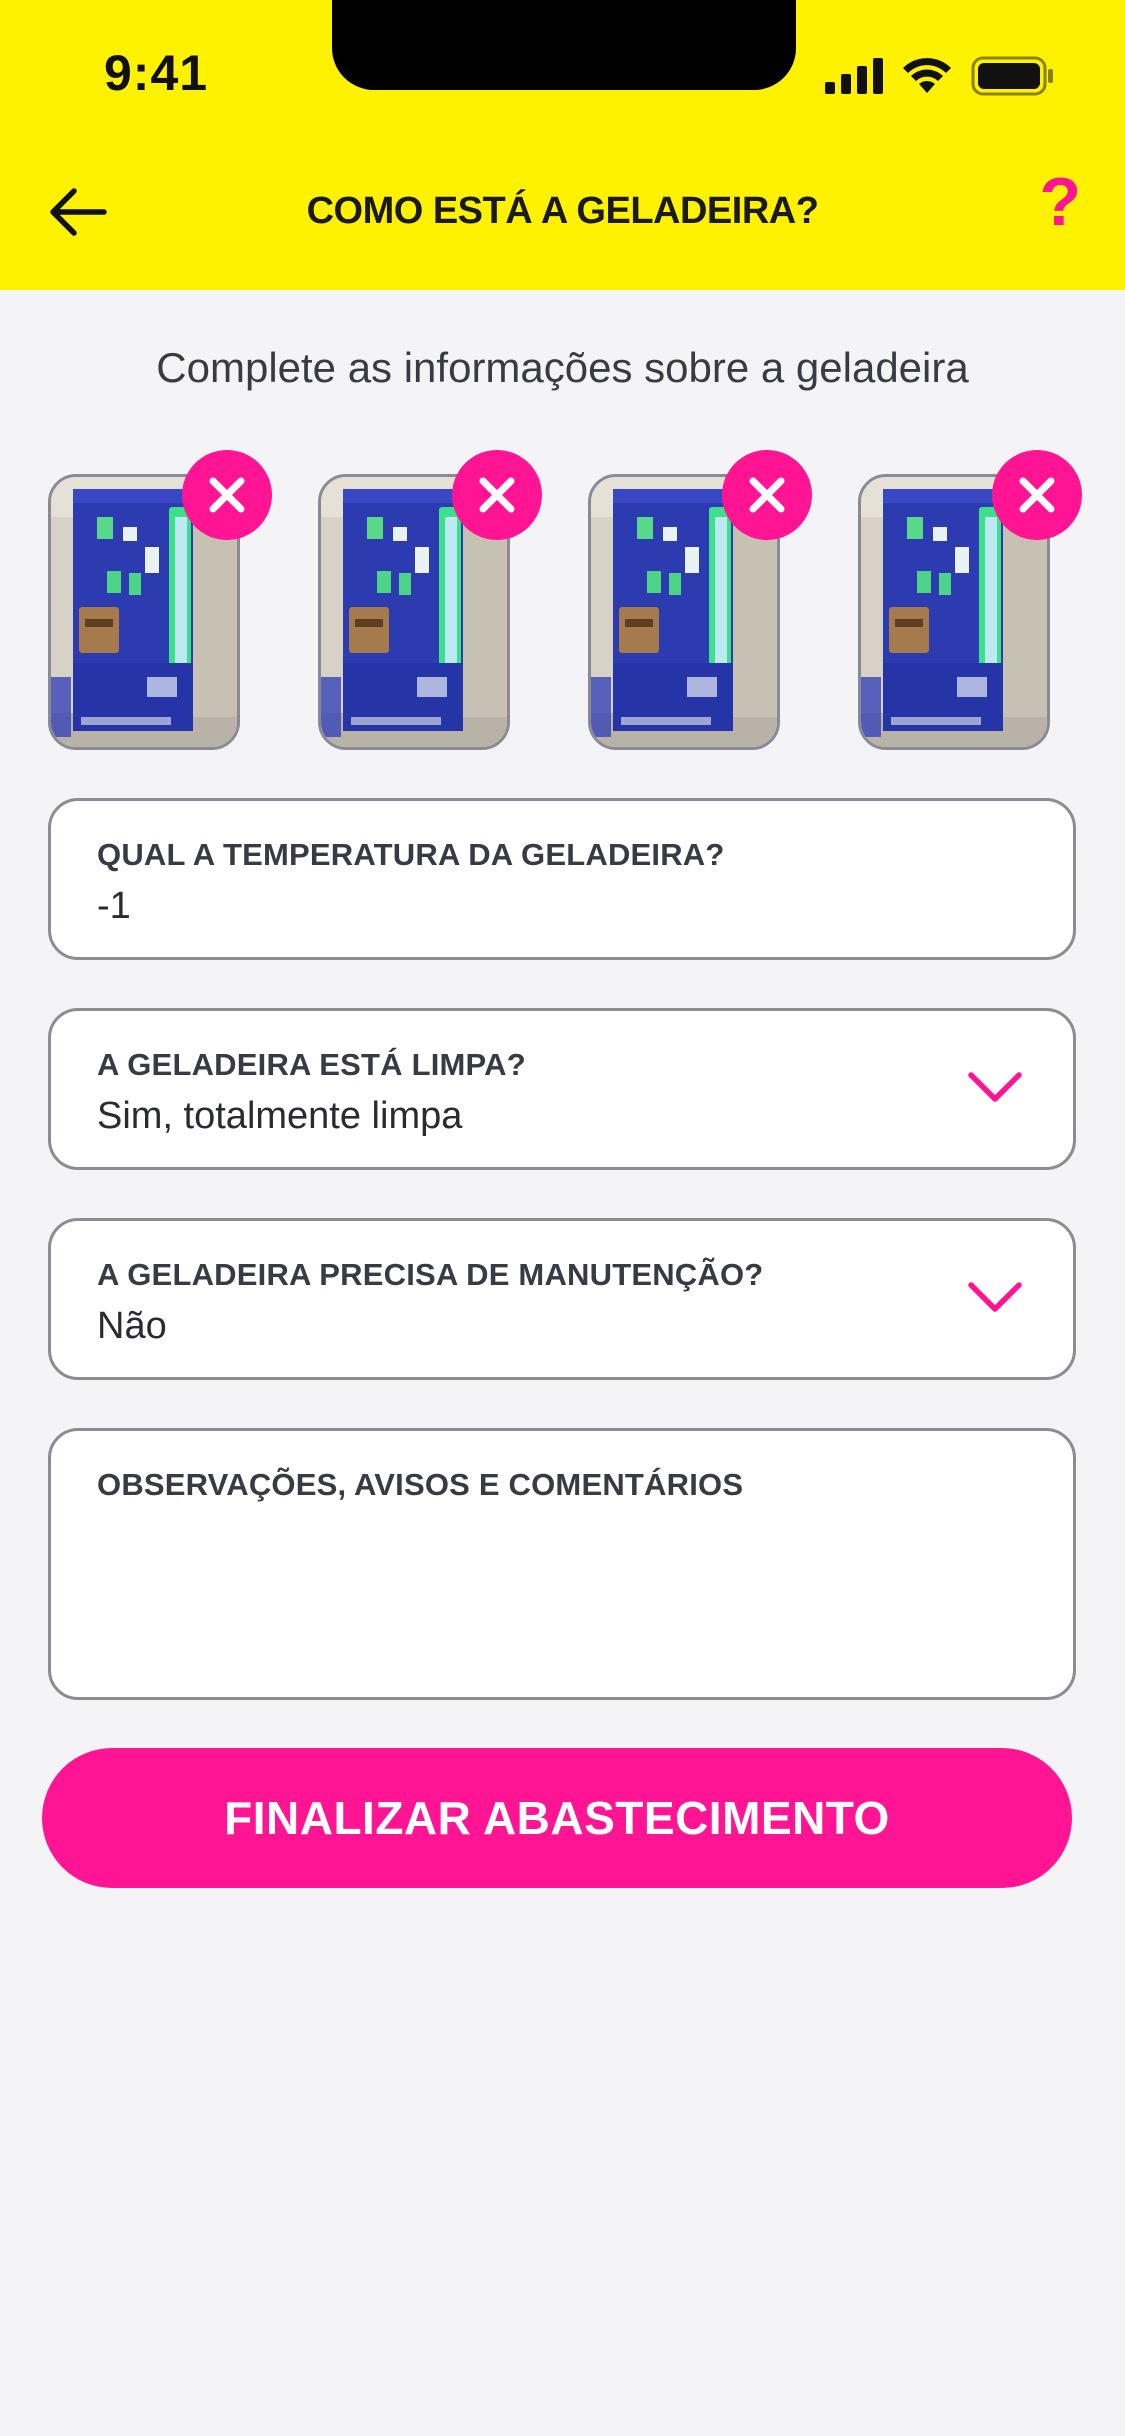  What do you see at coordinates (854, 76) in the screenshot?
I see `cellular-signal-icon` at bounding box center [854, 76].